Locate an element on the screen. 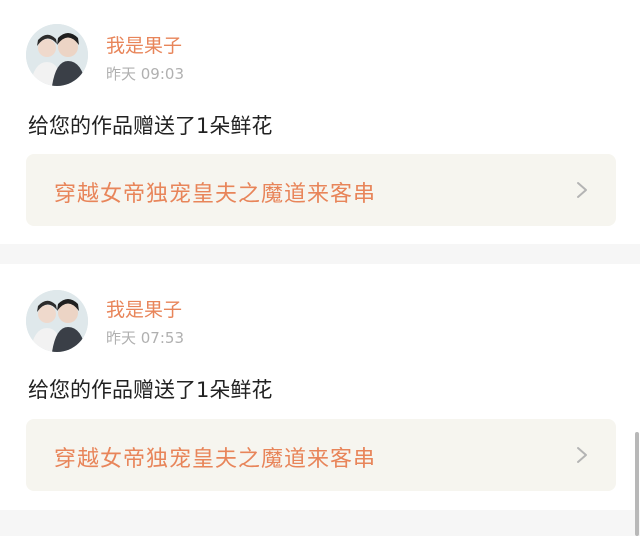 Image resolution: width=640 pixels, height=536 pixels. scrollbar is located at coordinates (637, 484).